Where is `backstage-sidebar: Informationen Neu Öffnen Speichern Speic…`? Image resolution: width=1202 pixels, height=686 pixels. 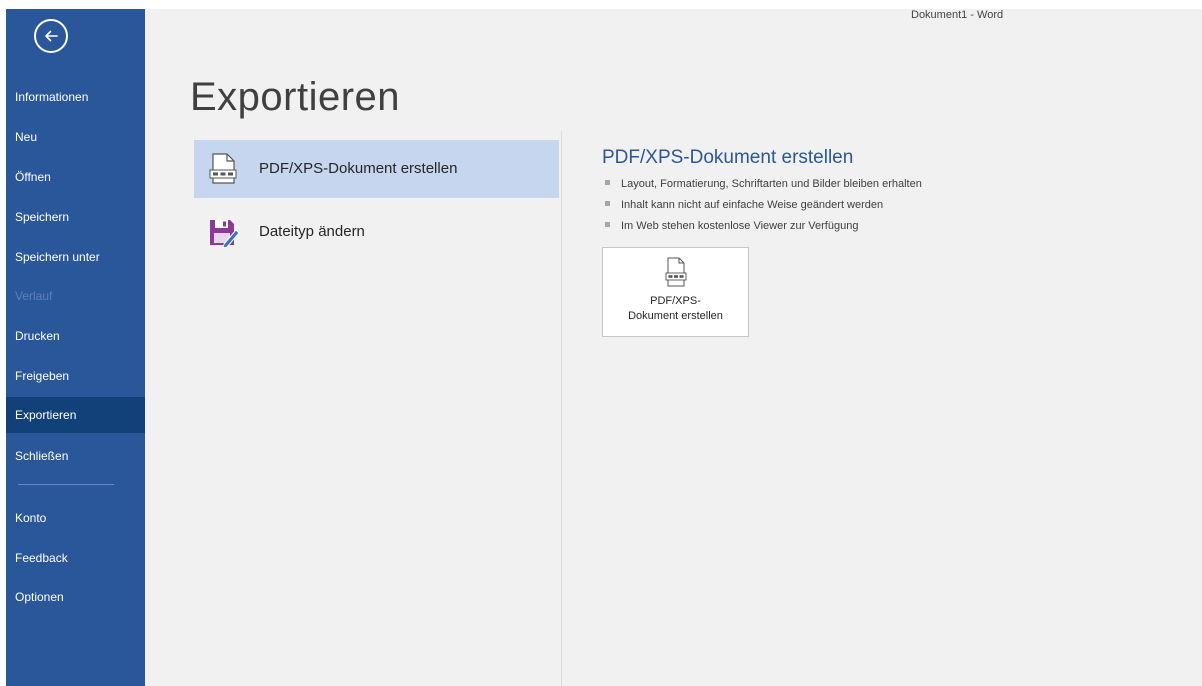
backstage-sidebar: Informationen Neu Öffnen Speichern Speic… is located at coordinates (75, 347).